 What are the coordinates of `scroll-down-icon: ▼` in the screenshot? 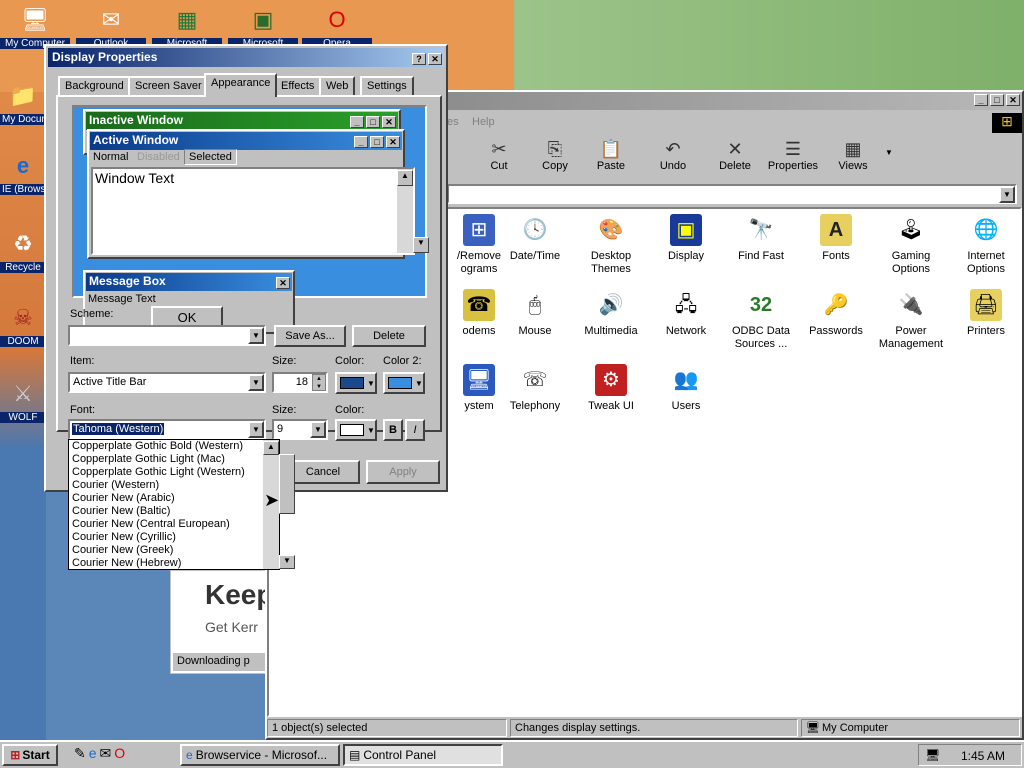 It's located at (287, 562).